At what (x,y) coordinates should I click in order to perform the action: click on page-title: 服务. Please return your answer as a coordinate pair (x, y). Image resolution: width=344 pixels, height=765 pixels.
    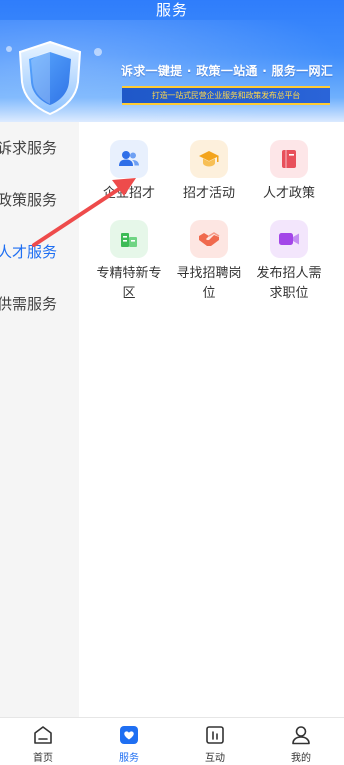
    Looking at the image, I should click on (171, 10).